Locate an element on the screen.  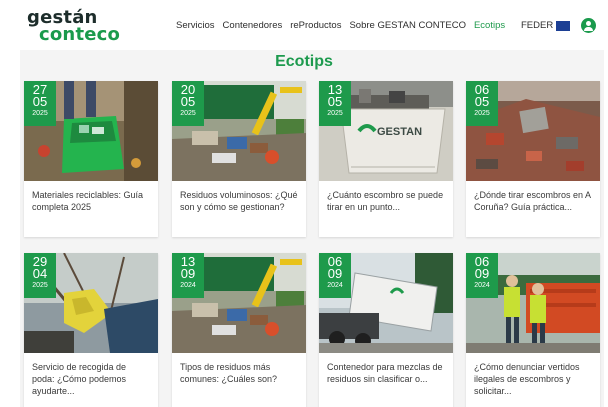
article-image: 29 04 2025 is located at coordinates (91, 303).